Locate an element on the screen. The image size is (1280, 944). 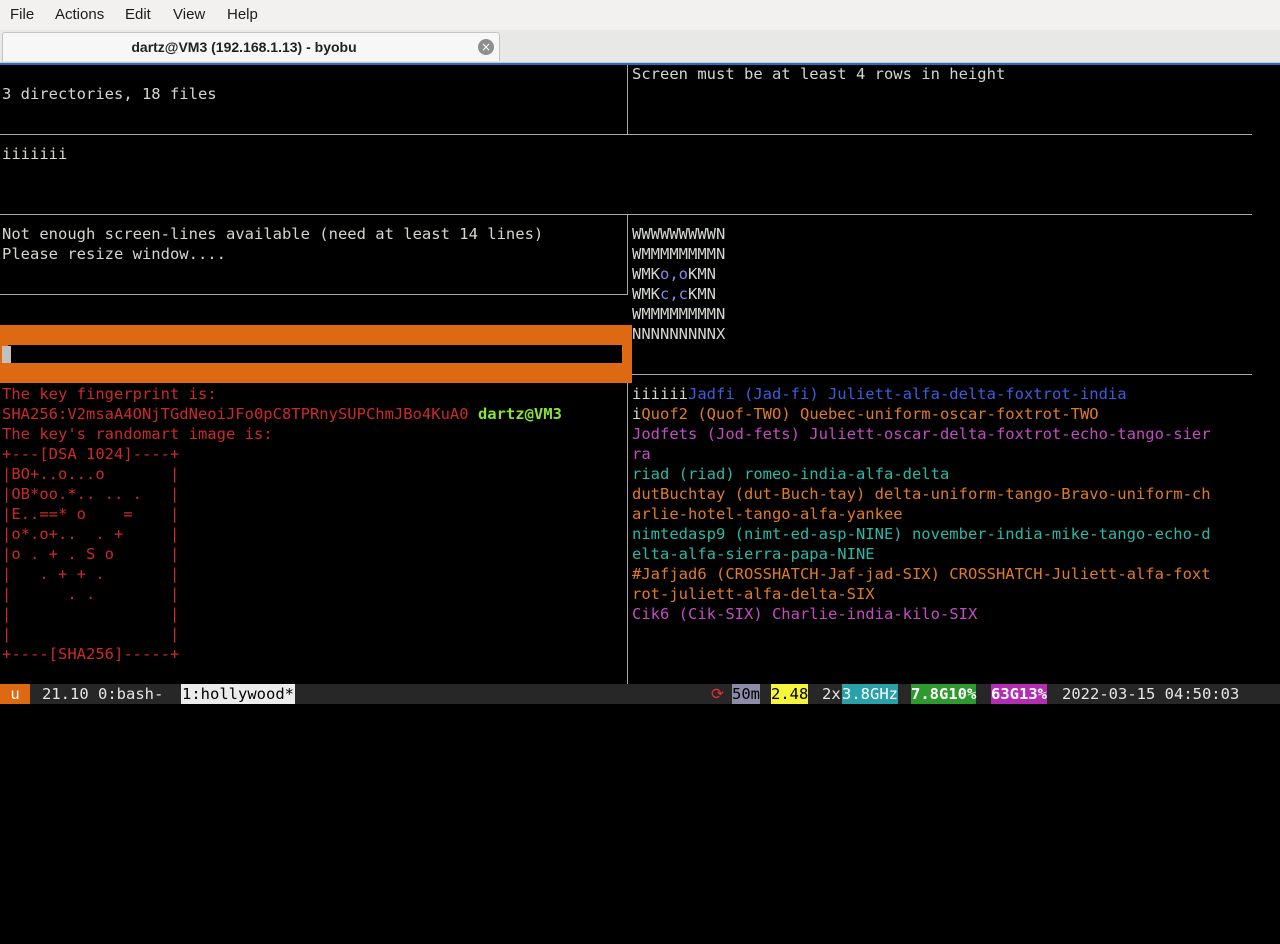
progress-bar-track is located at coordinates (315, 354).